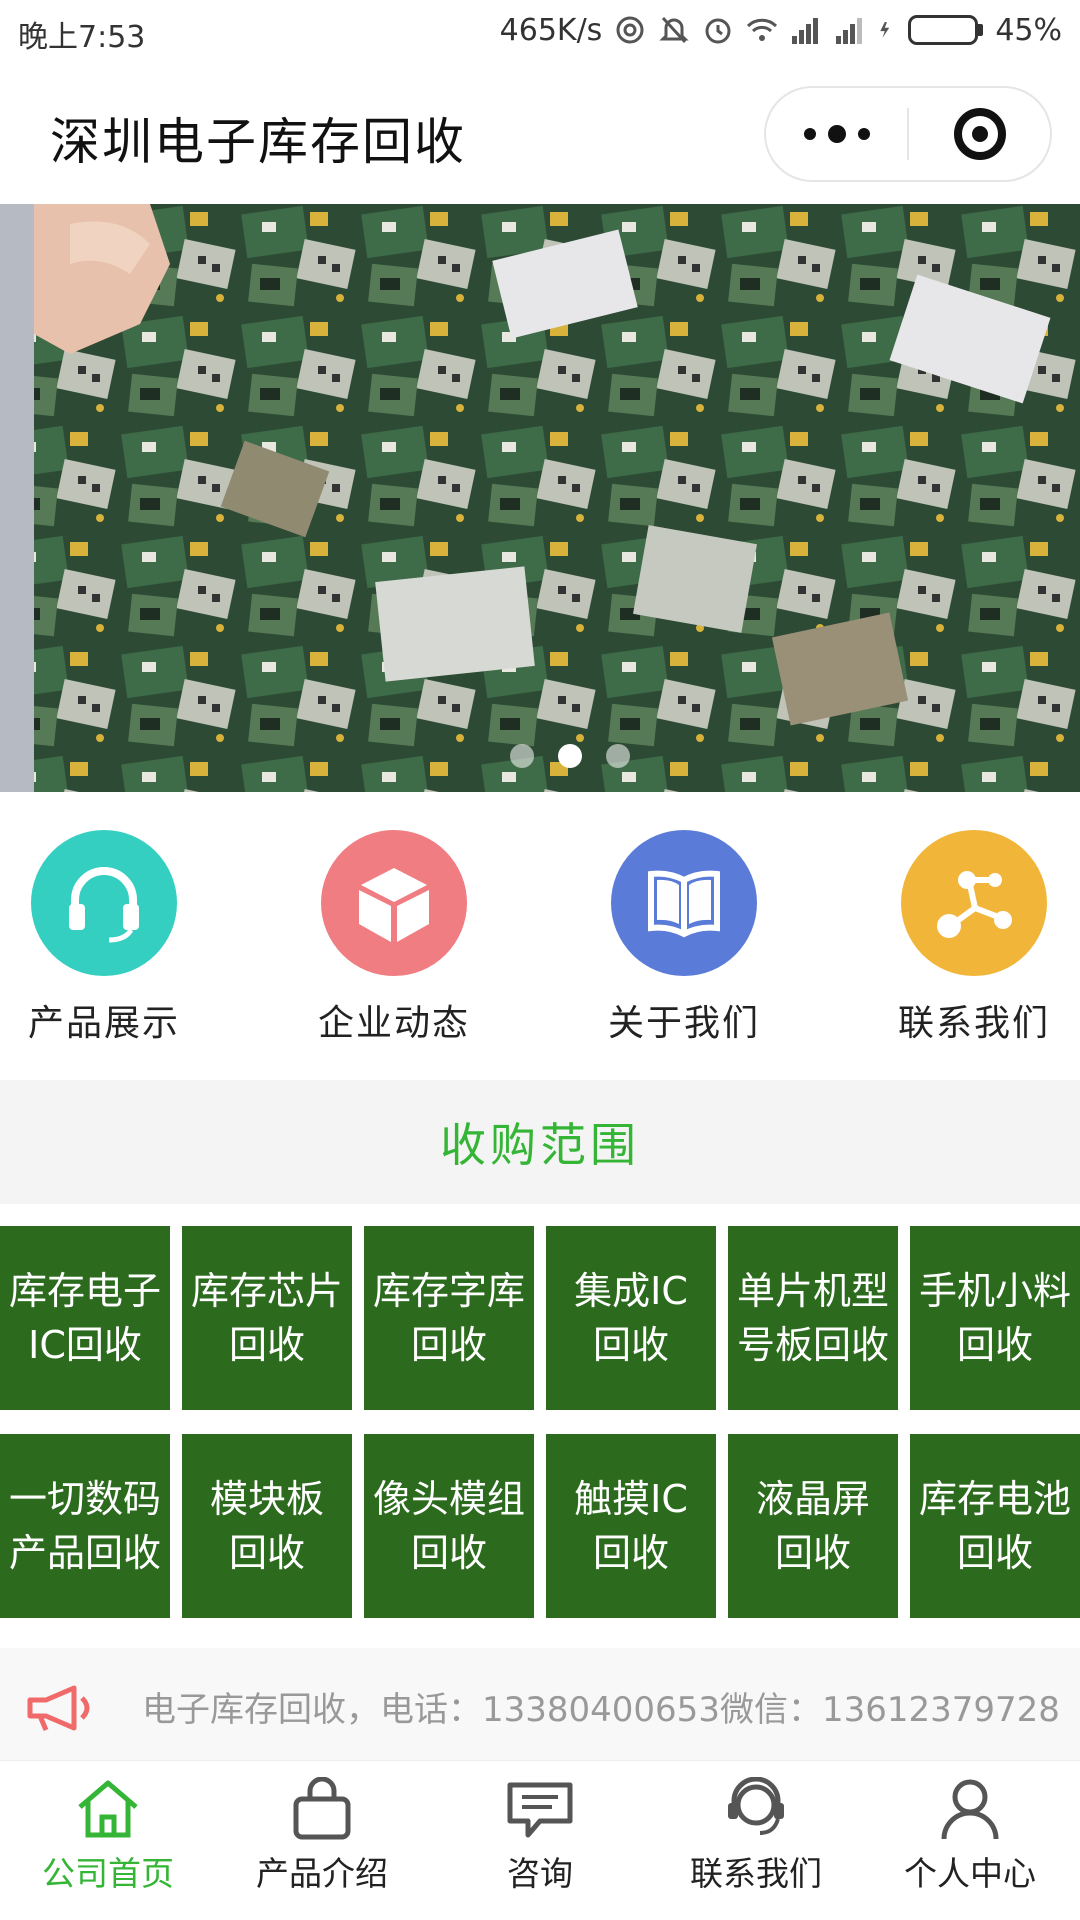 The height and width of the screenshot is (1920, 1080). What do you see at coordinates (551, 30) in the screenshot?
I see `network-speed: 465K/s` at bounding box center [551, 30].